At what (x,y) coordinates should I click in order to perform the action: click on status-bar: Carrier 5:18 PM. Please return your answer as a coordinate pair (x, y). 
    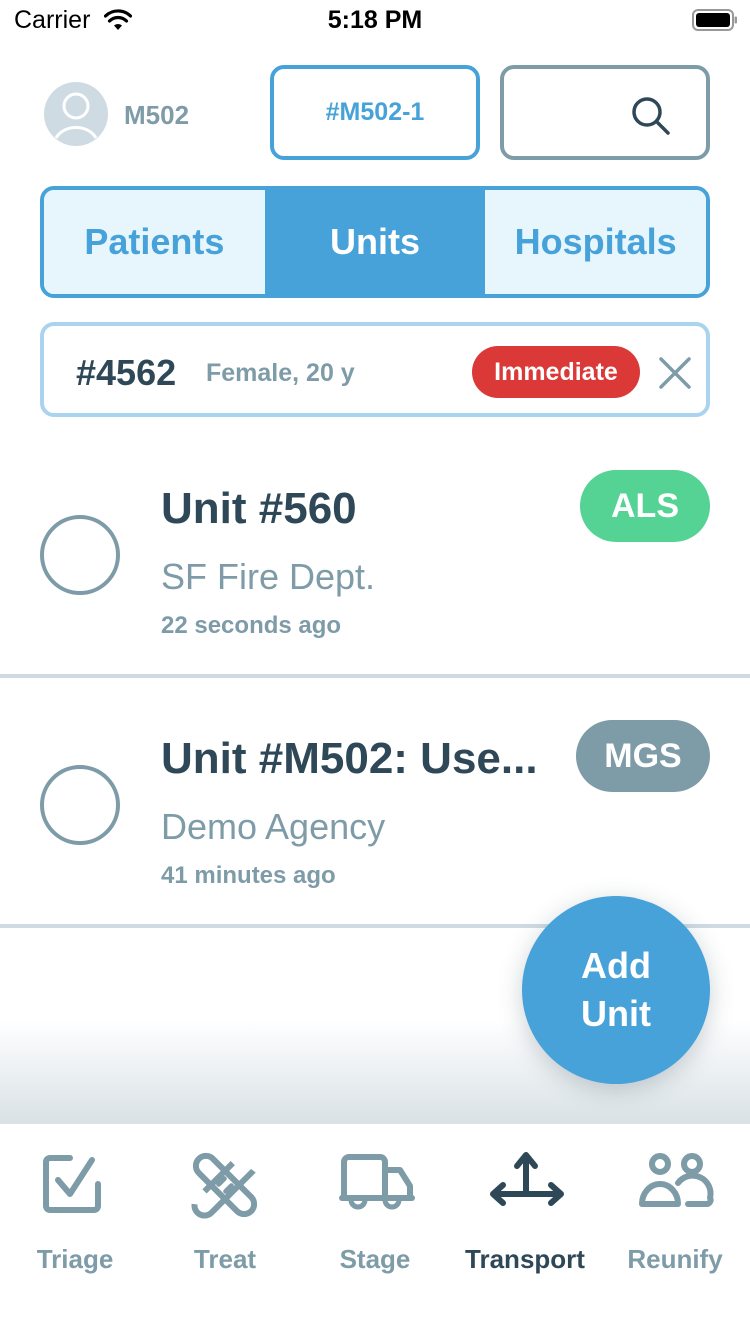
    Looking at the image, I should click on (375, 20).